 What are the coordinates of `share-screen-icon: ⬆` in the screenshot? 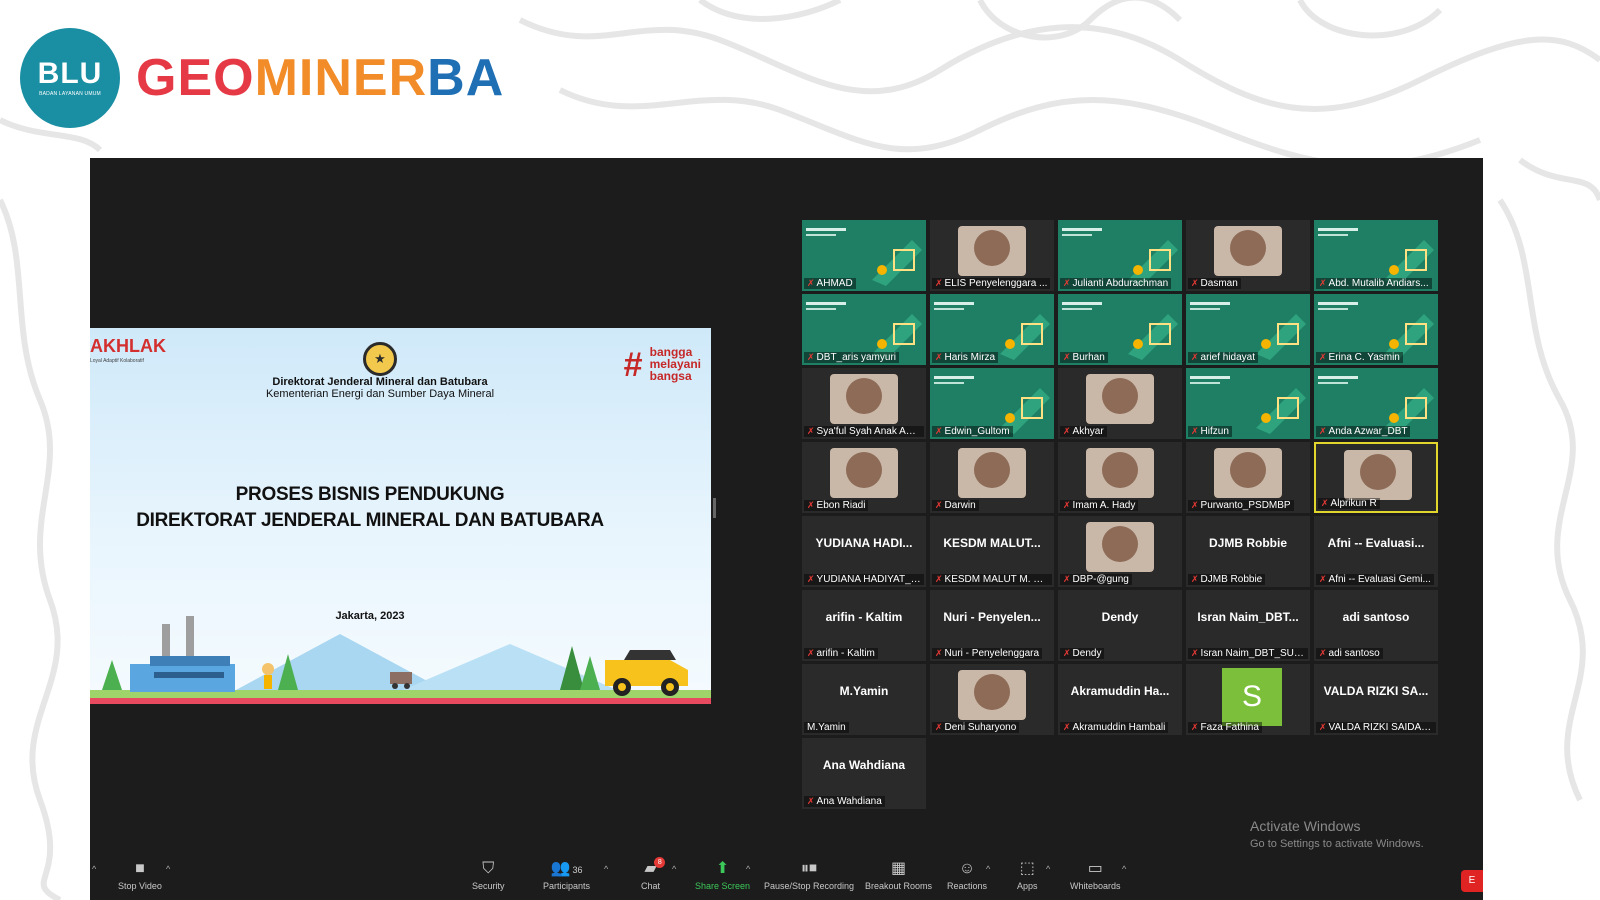 It's located at (722, 868).